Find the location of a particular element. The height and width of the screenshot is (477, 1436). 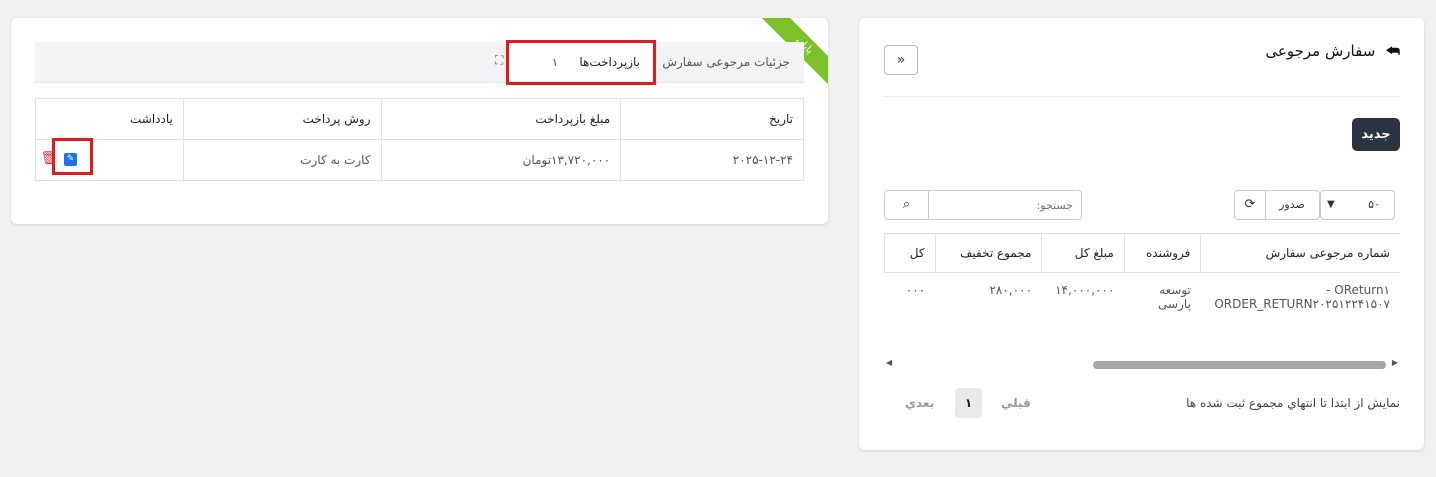

cell-method: کارت به کارت is located at coordinates (282, 160).